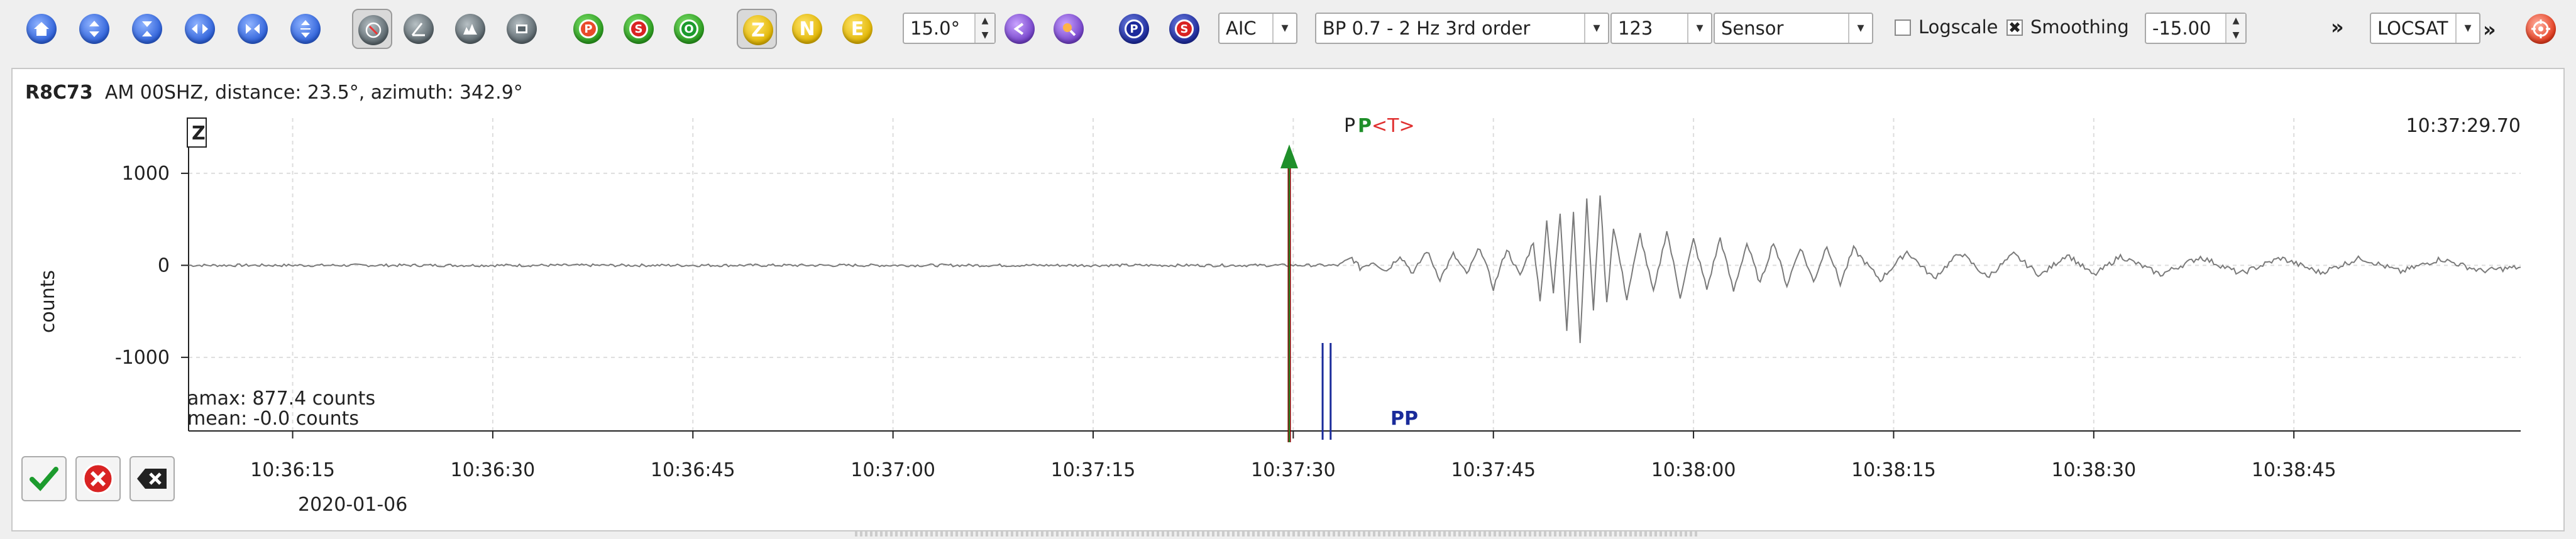 Image resolution: width=2576 pixels, height=539 pixels. What do you see at coordinates (164, 265) in the screenshot?
I see `y-tick-label: 0` at bounding box center [164, 265].